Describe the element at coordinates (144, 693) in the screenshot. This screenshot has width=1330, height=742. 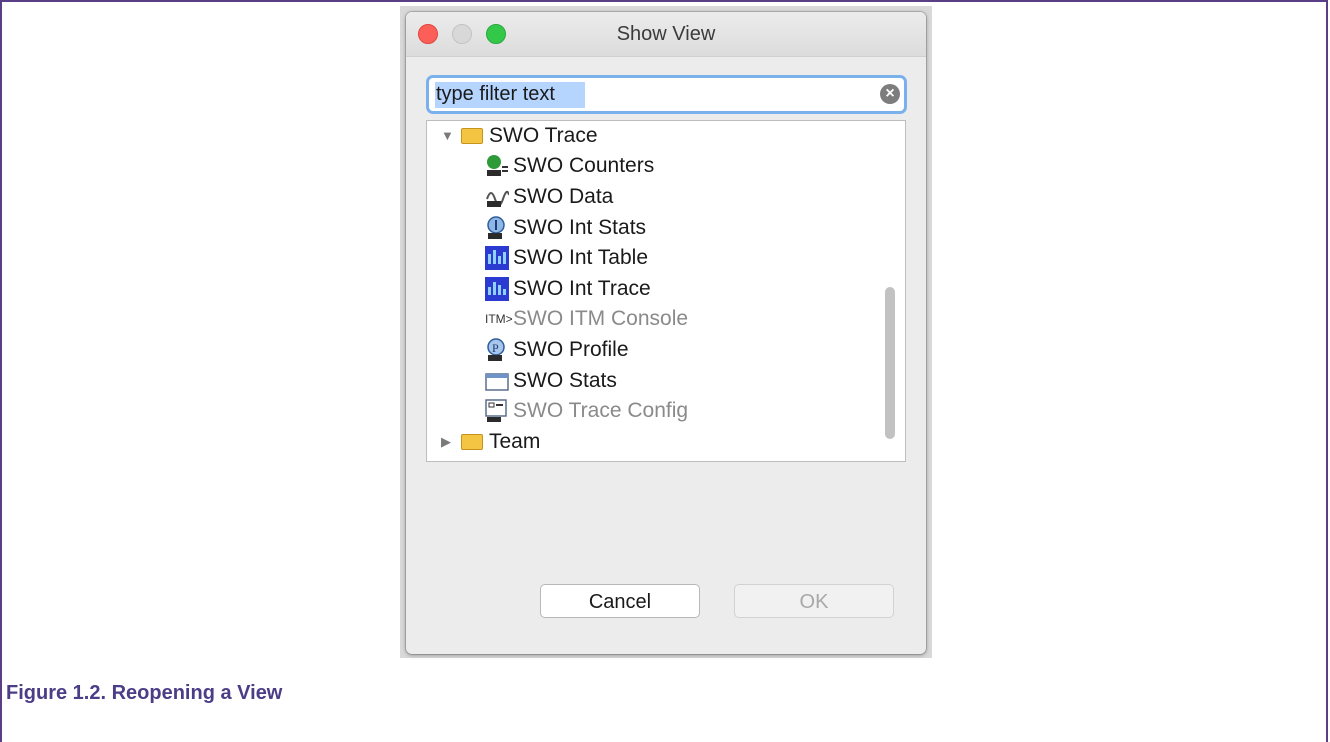
I see `figure-caption: Figure 1.2. Reopening a View` at that location.